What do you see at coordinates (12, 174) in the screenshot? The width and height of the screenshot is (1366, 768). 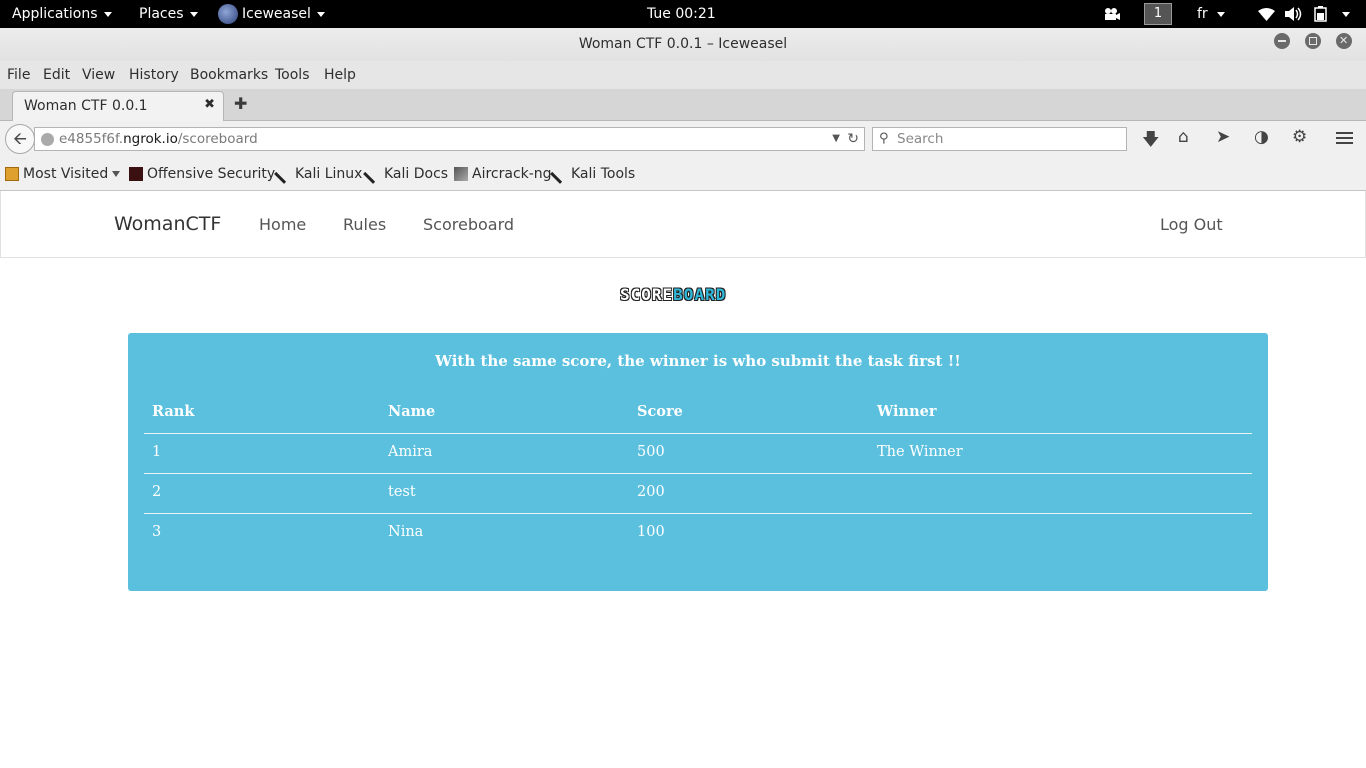 I see `folder-icon` at bounding box center [12, 174].